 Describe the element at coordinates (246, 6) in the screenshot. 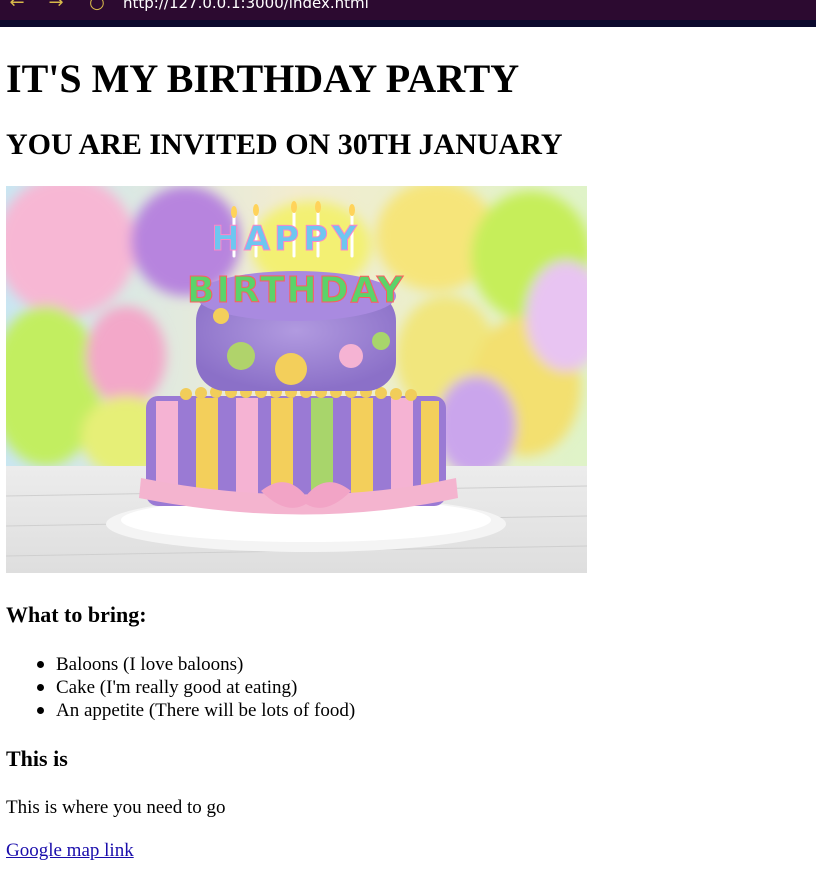

I see `url-input: http://127.0.0.1:3000/index.html` at that location.